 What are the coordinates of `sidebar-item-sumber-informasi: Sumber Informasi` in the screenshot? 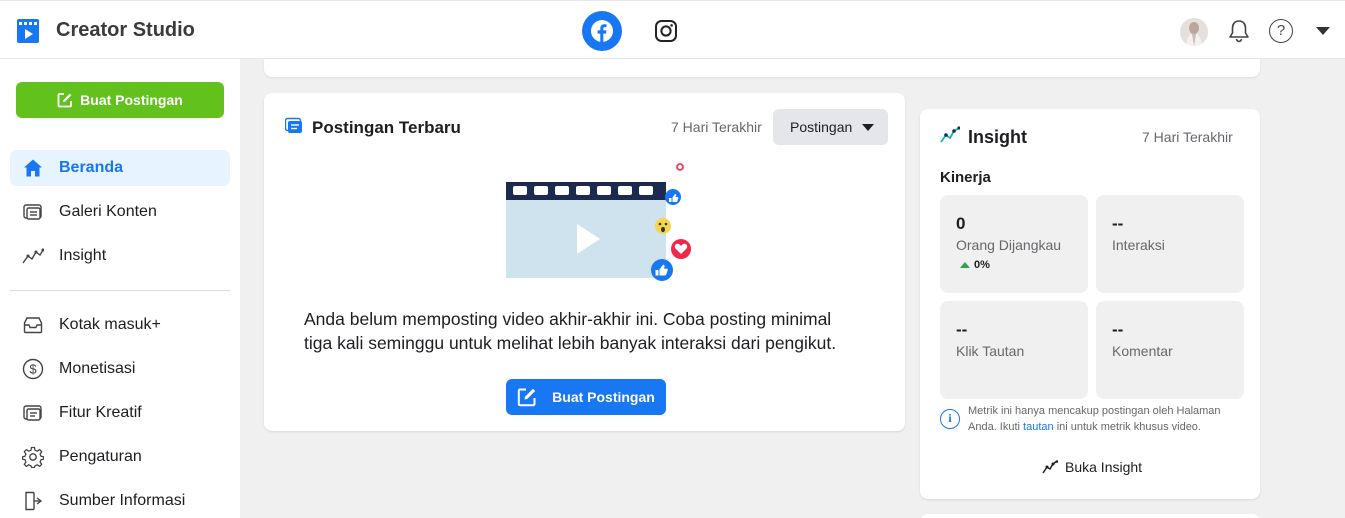 It's located at (120, 500).